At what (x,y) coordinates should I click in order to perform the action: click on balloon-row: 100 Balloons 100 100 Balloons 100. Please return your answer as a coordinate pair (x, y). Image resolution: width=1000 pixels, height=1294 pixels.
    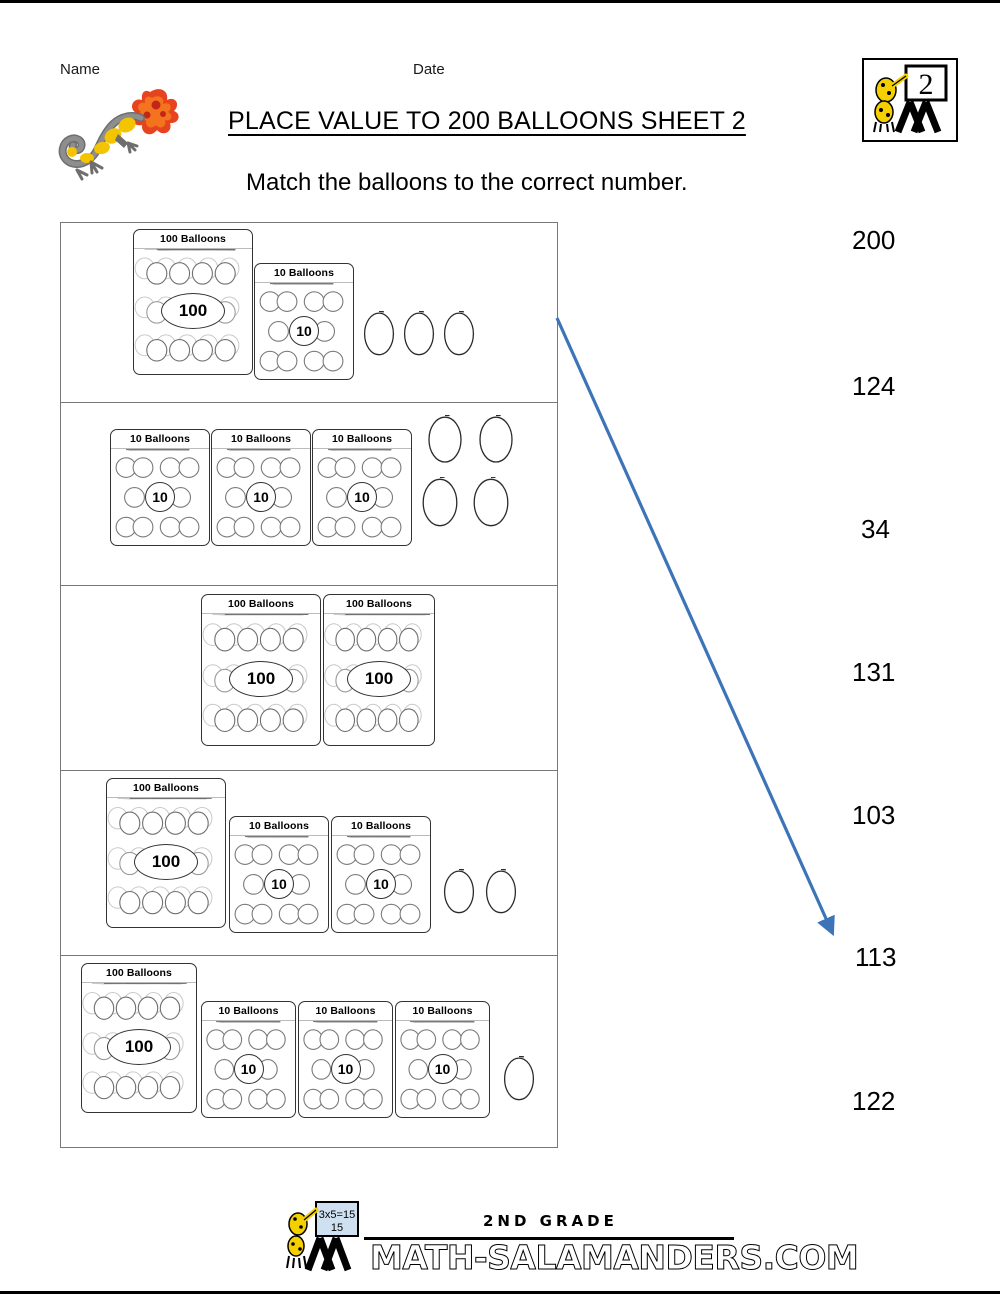
    Looking at the image, I should click on (309, 678).